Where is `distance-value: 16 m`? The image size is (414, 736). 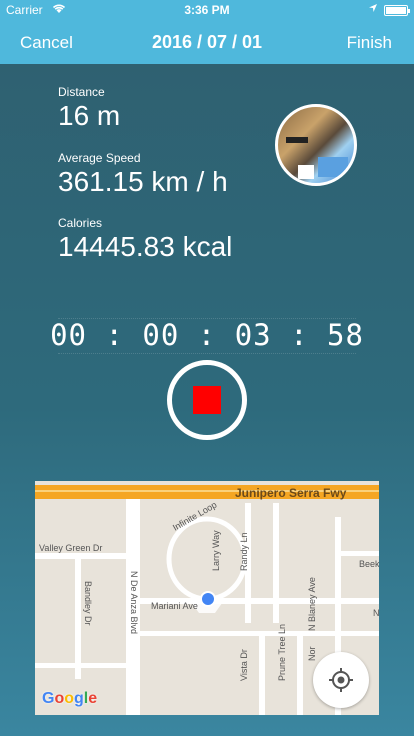
distance-value: 16 m is located at coordinates (89, 115).